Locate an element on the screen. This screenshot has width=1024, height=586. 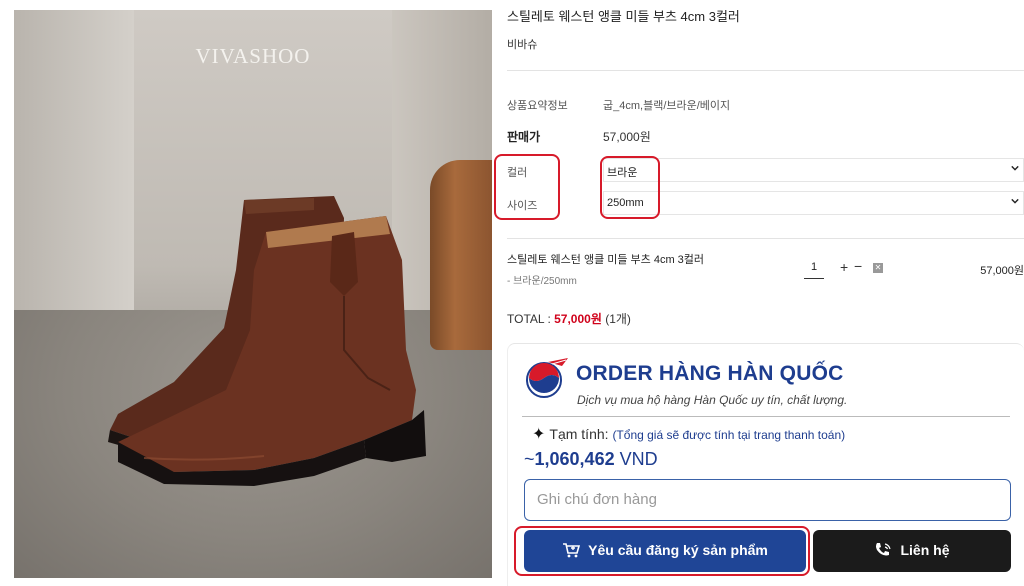
vnd-currency: VND is located at coordinates (638, 459).